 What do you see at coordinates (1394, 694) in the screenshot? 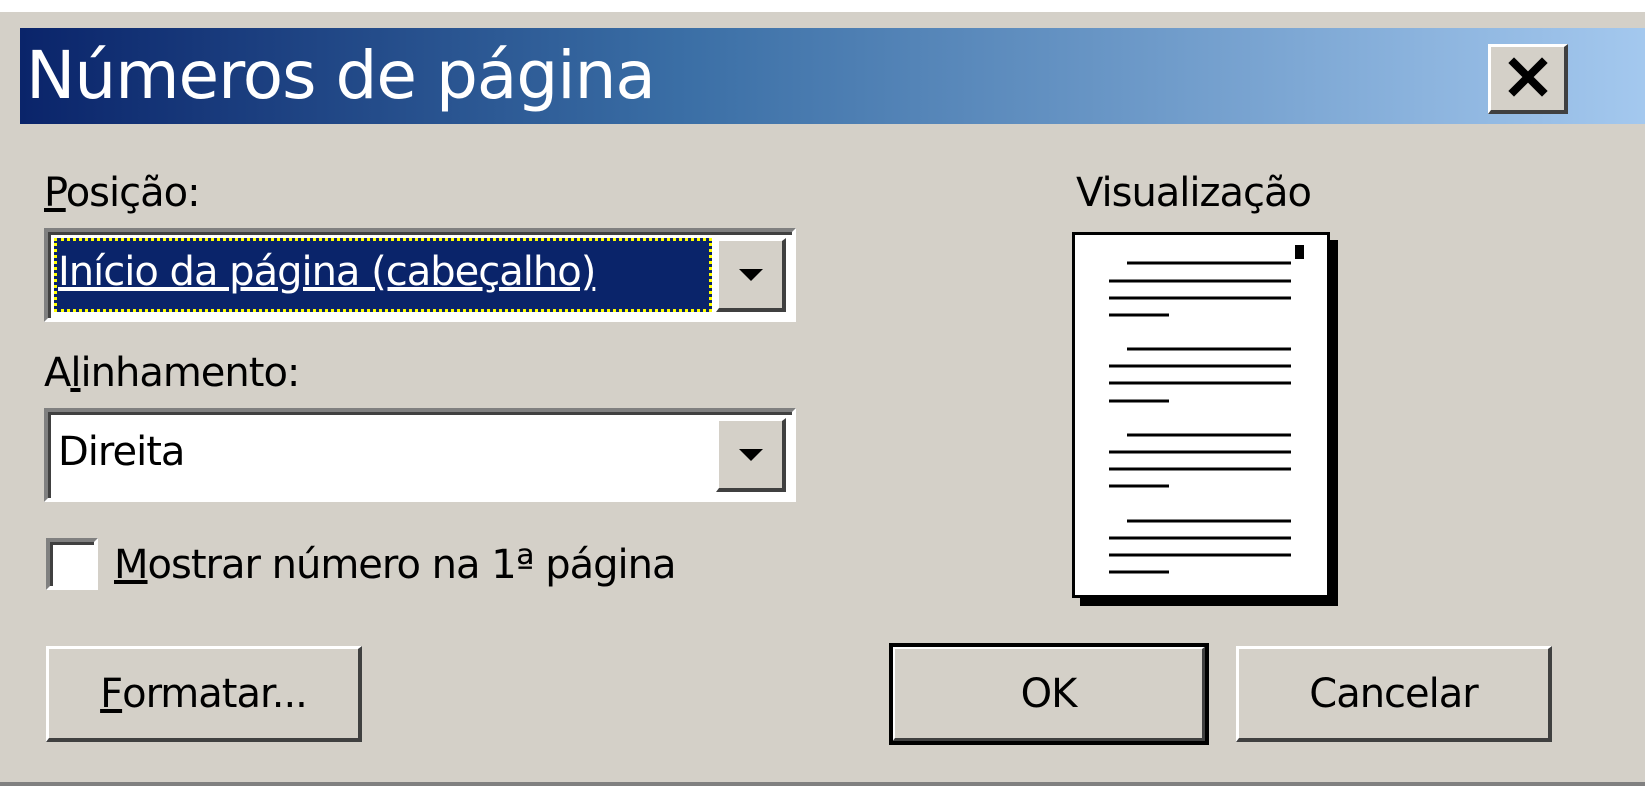
I see `cancel-button: Cancelar` at bounding box center [1394, 694].